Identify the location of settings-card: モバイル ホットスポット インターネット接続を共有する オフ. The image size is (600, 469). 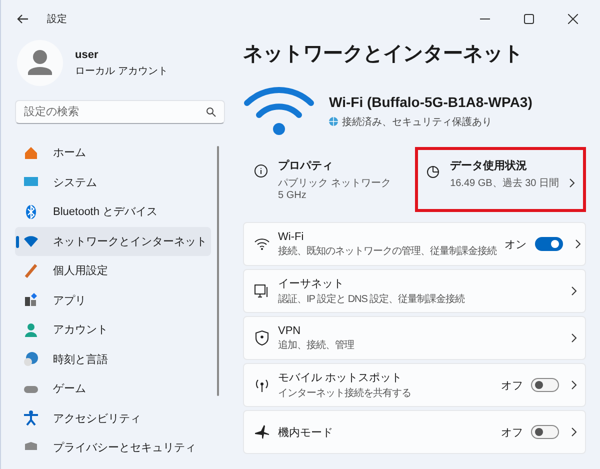
(414, 385).